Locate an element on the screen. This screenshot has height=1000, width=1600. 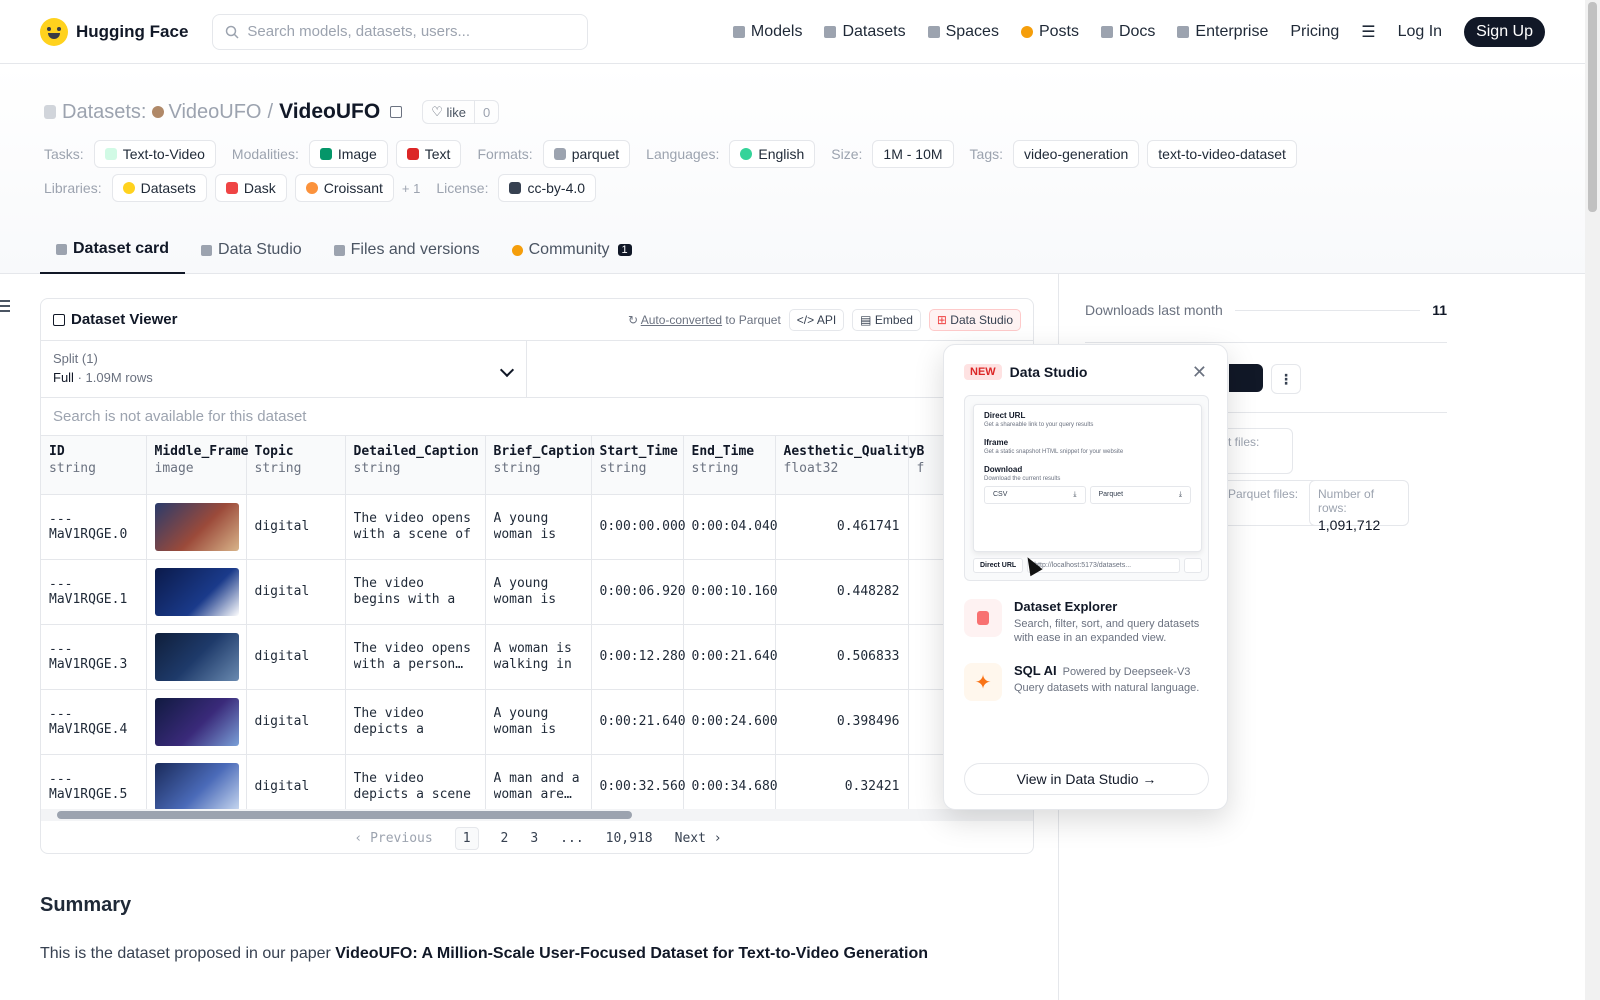
copy-icon is located at coordinates (396, 112).